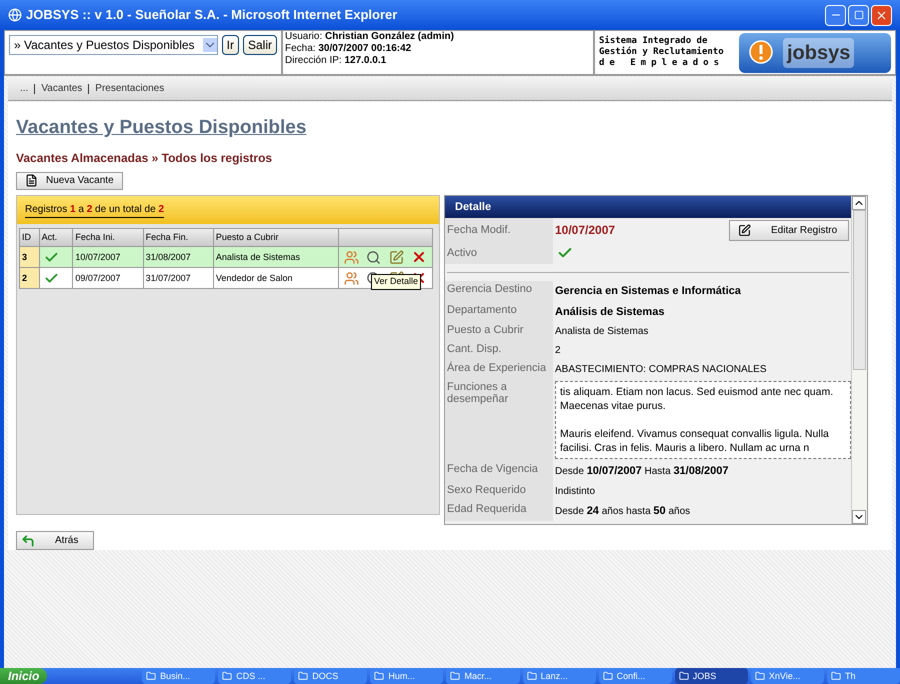  Describe the element at coordinates (209, 45) in the screenshot. I see `dropdown-icon` at that location.